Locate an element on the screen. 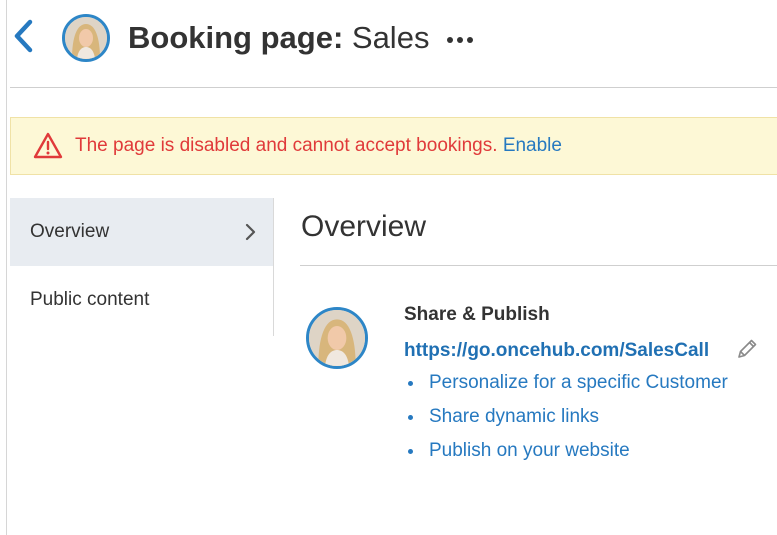 The image size is (777, 535). sidebar-item-label: Overview is located at coordinates (70, 231).